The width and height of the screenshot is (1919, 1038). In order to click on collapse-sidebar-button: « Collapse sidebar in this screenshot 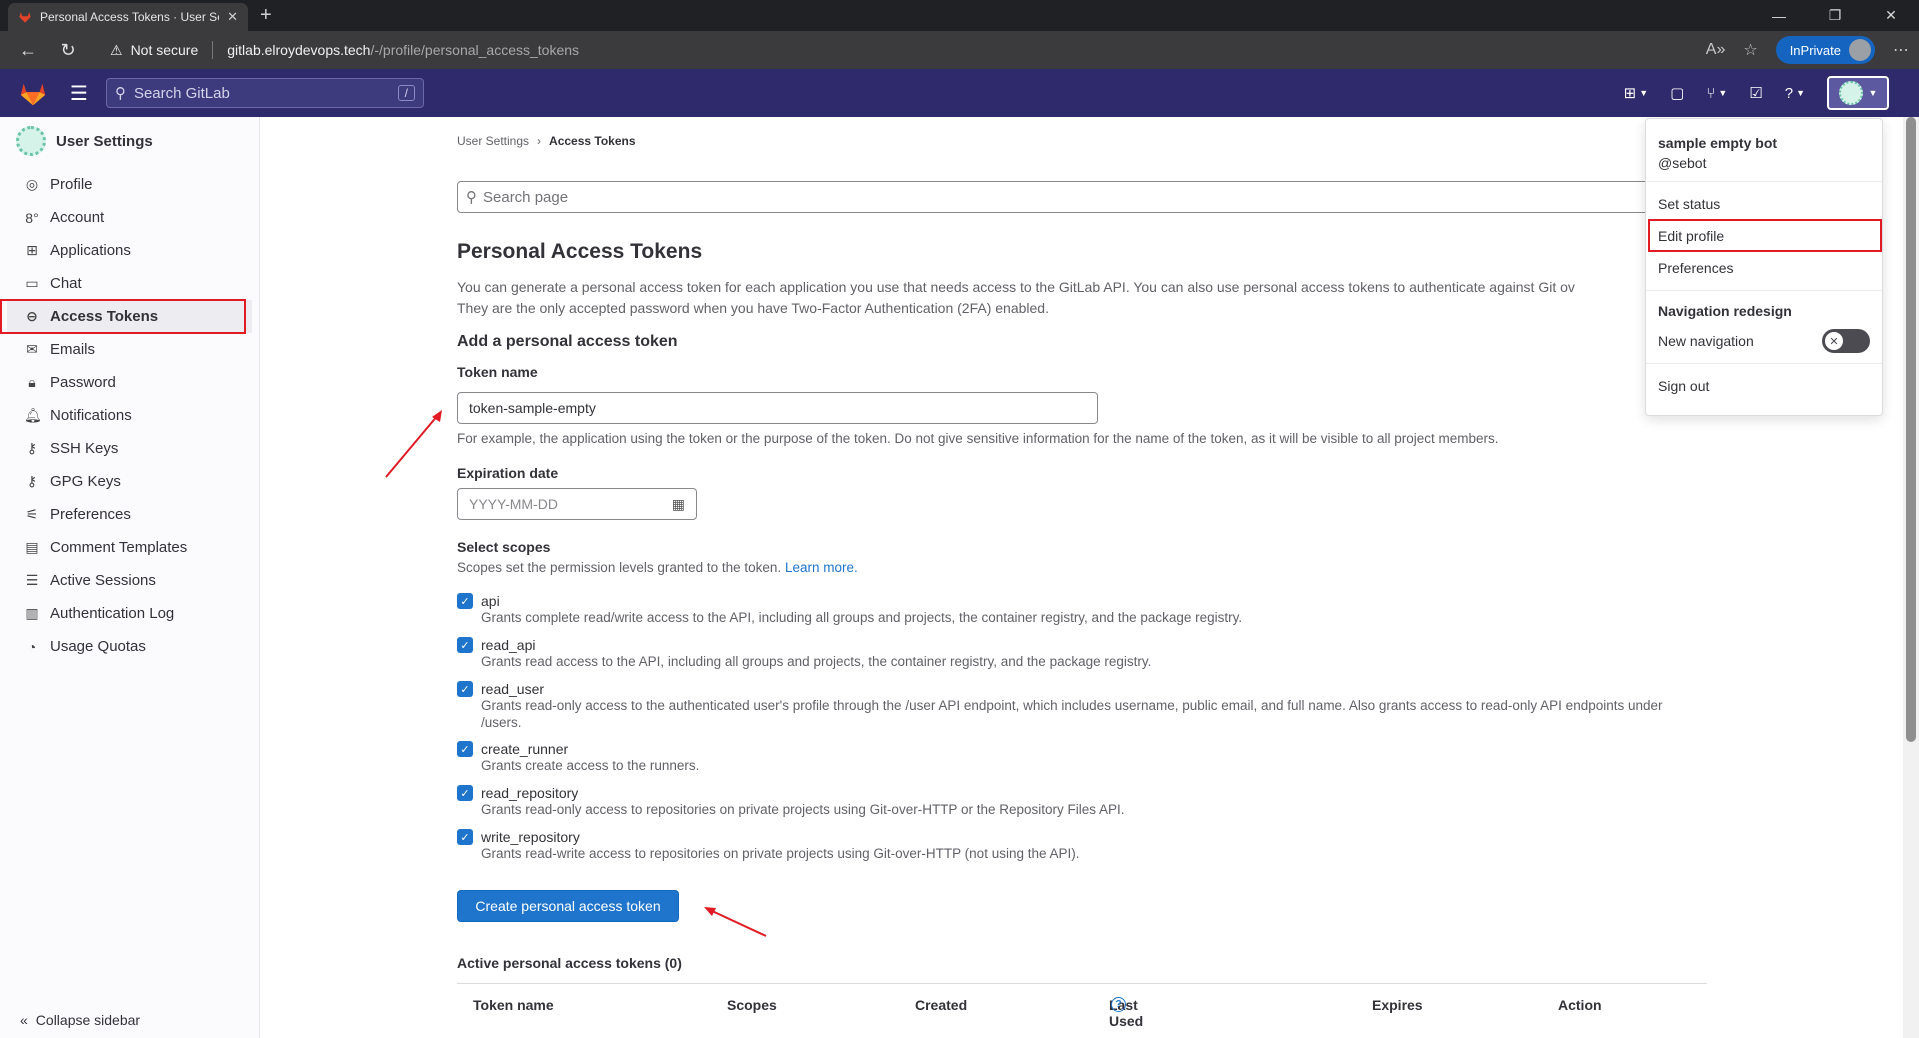, I will do `click(80, 1020)`.